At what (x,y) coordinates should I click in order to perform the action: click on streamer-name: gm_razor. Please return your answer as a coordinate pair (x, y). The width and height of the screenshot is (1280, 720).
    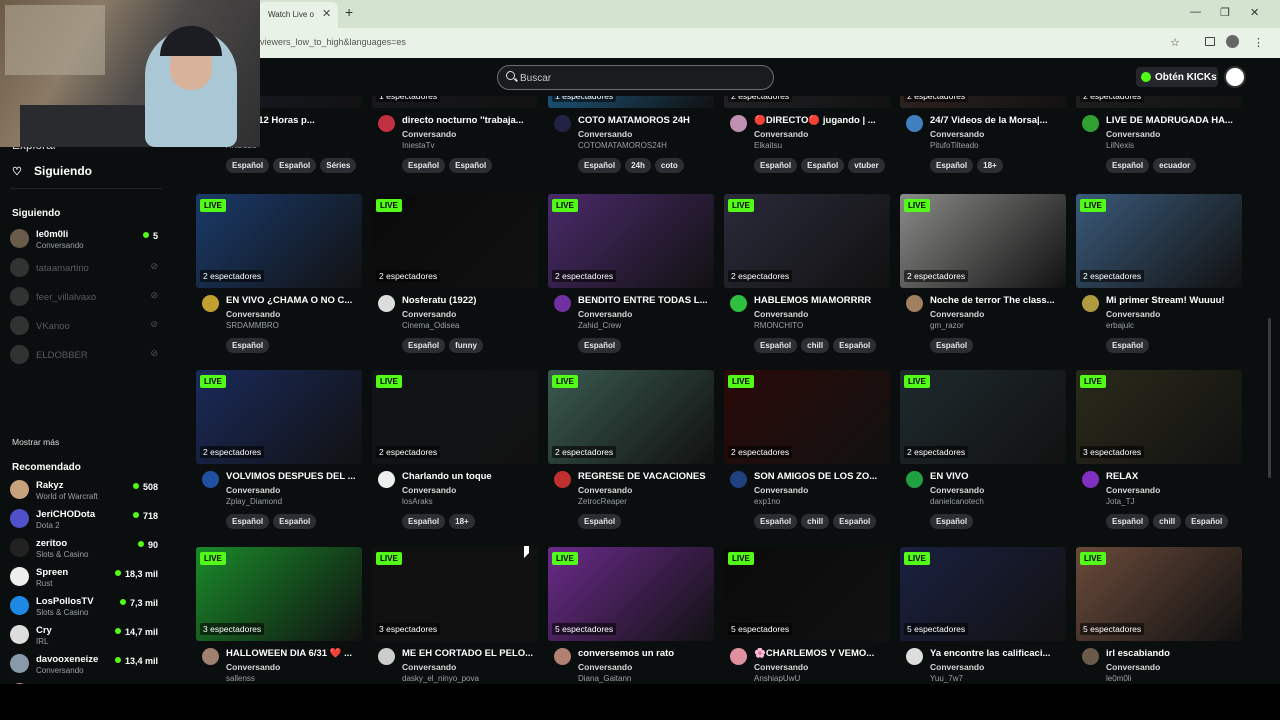
    Looking at the image, I should click on (947, 325).